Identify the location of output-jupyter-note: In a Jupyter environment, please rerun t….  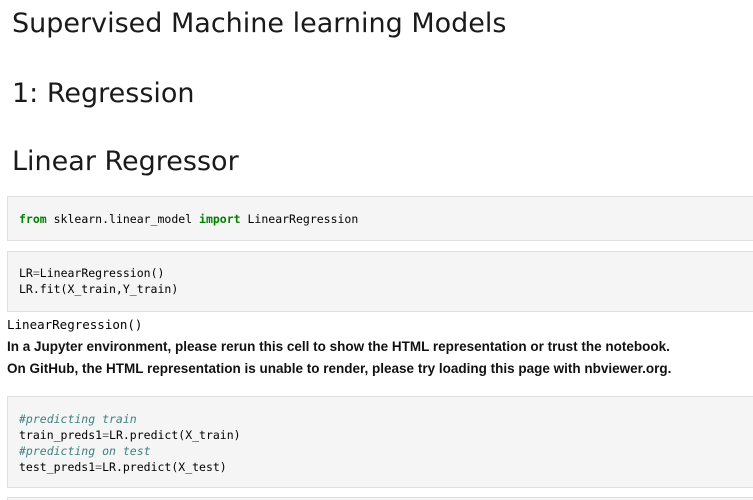
(338, 346).